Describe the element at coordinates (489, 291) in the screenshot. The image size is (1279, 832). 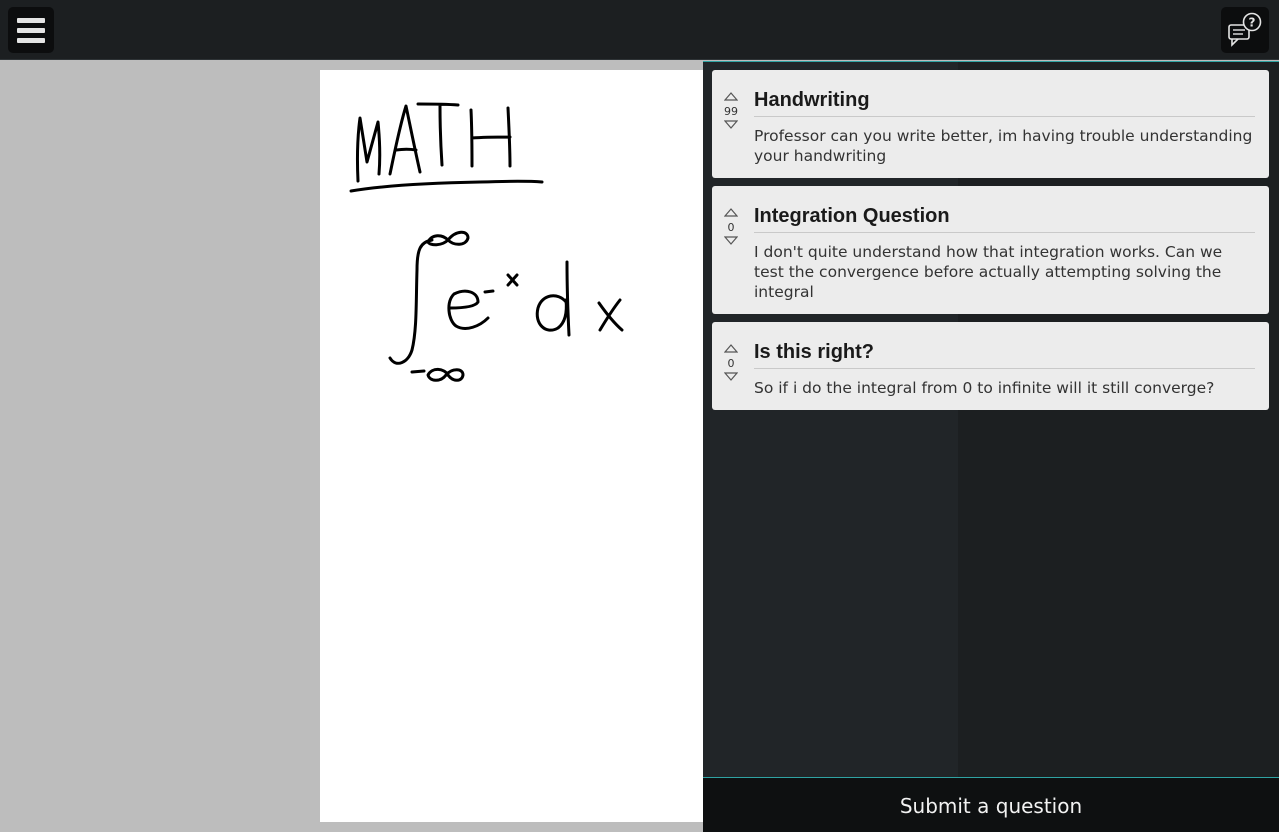
I see `handwritten-exponent-minus` at that location.